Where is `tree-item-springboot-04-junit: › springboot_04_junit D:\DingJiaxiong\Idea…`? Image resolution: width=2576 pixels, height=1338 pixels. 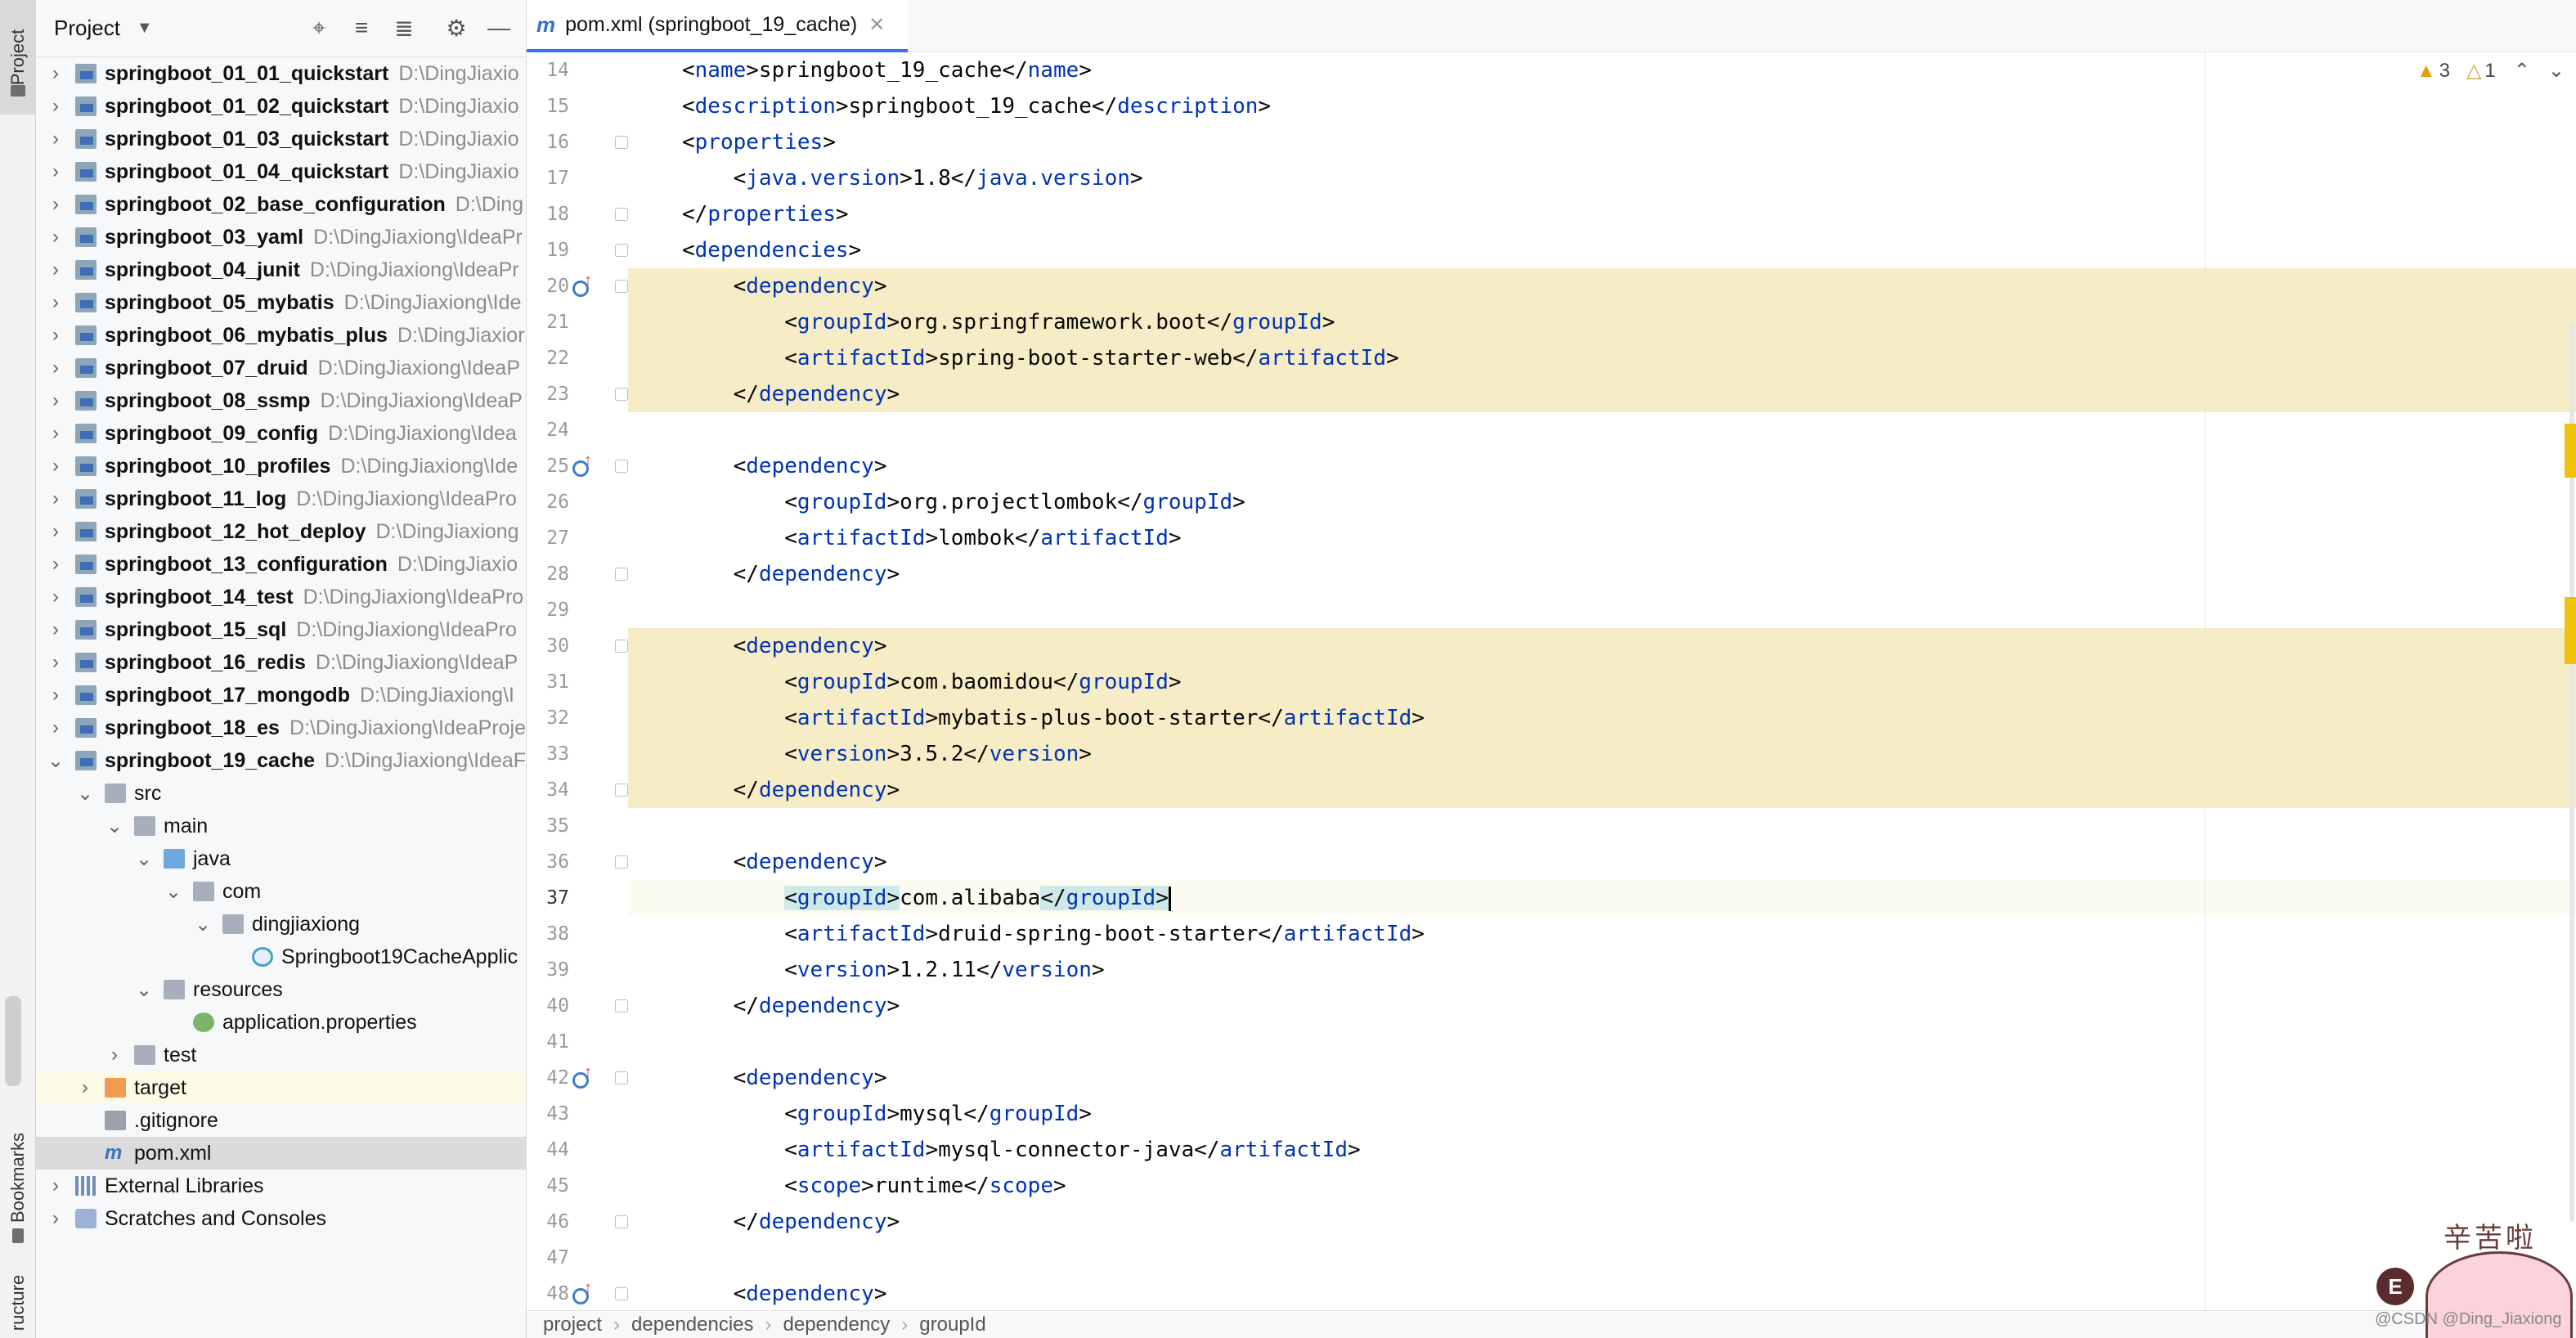
tree-item-springboot-04-junit: › springboot_04_junit D:\DingJiaxiong\Idea… is located at coordinates (281, 270).